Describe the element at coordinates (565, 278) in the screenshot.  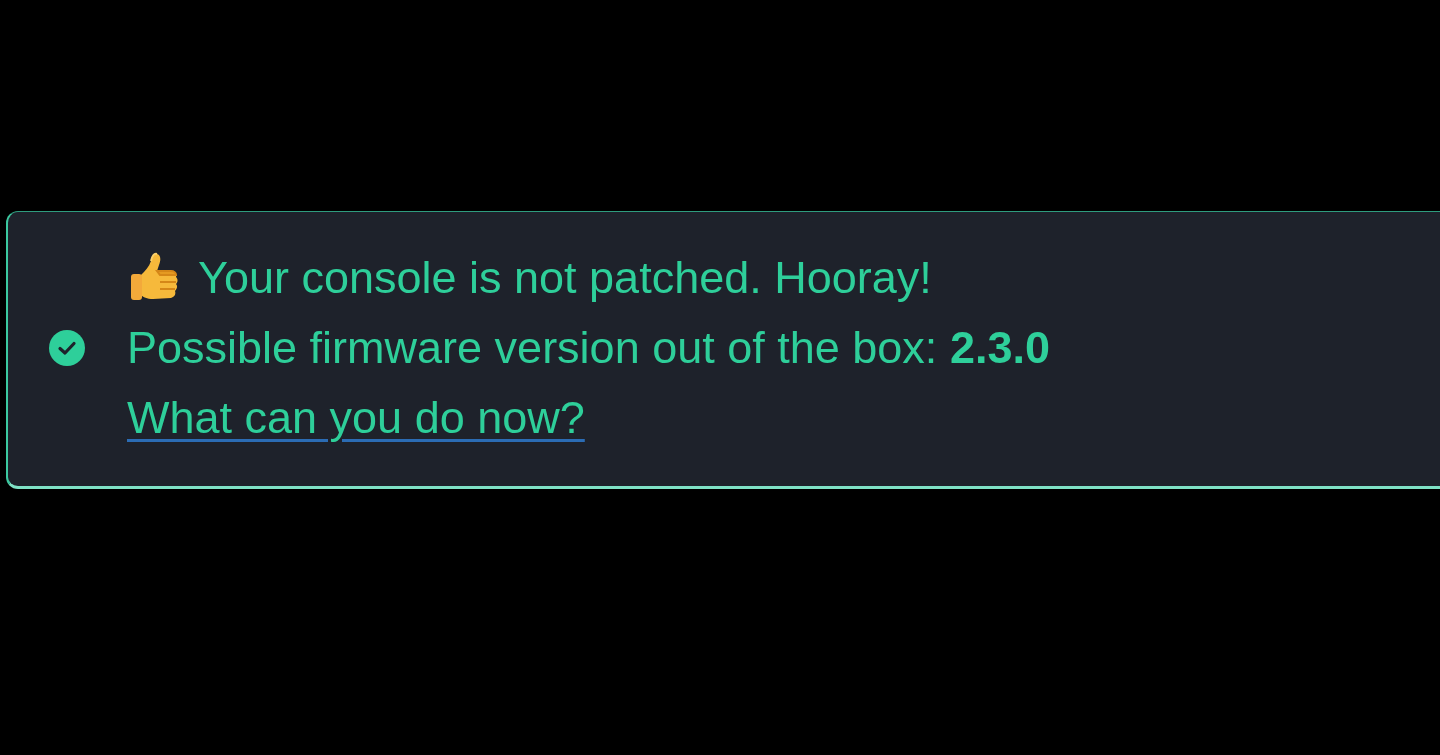
I see `status-message: Your console is not patched. Hooray!` at that location.